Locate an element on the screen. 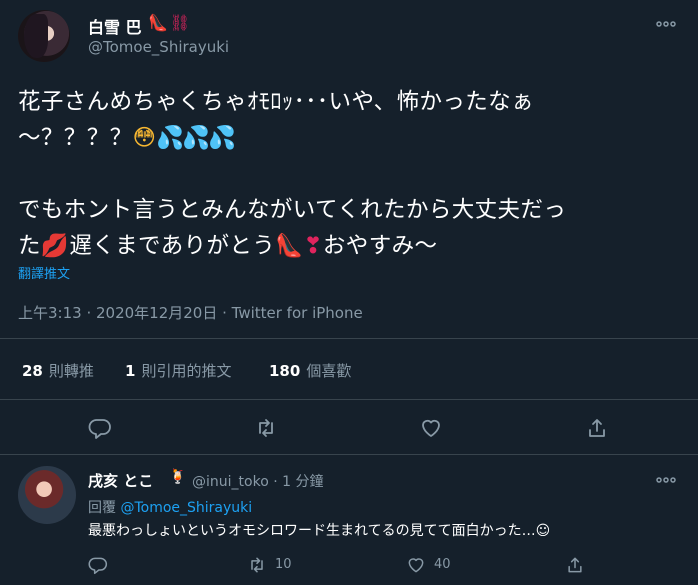 The height and width of the screenshot is (585, 698). user-handle: @Tomoe_Shirayuki is located at coordinates (158, 47).